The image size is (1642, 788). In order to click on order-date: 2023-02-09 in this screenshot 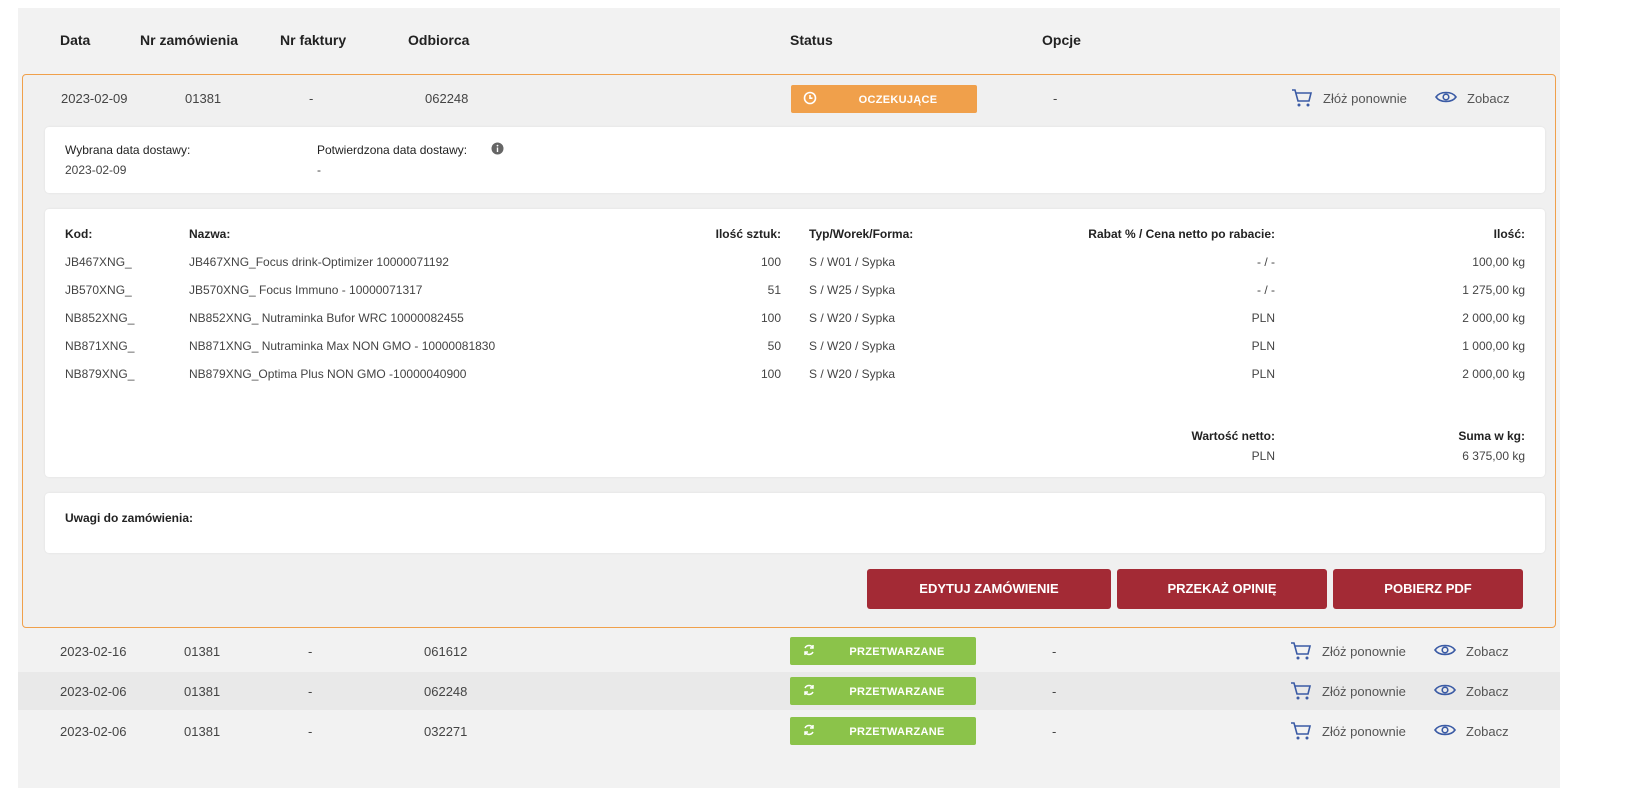, I will do `click(94, 98)`.